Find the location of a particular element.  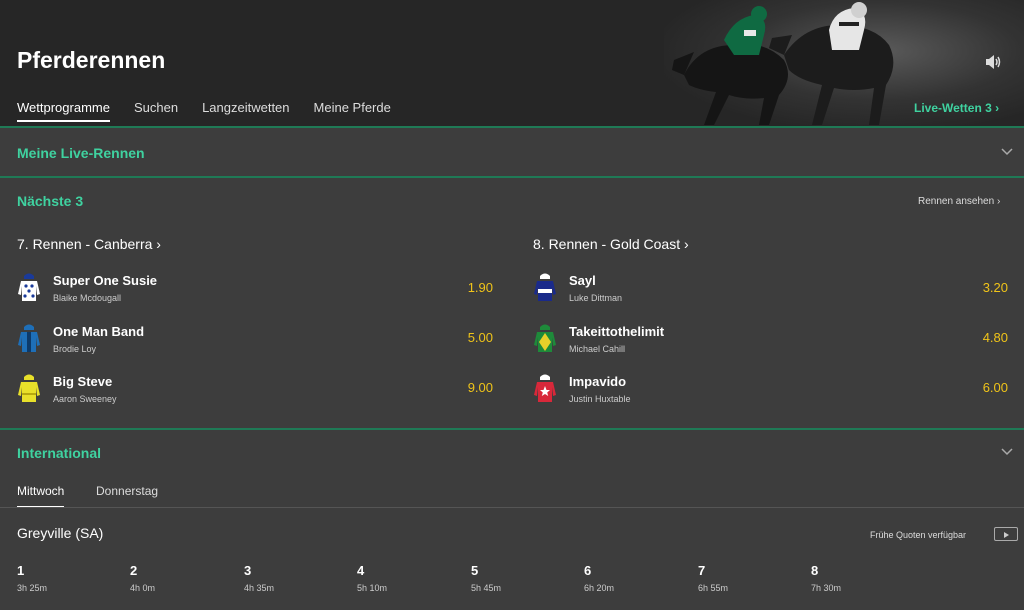

race-time: 6h 55m is located at coordinates (713, 588).